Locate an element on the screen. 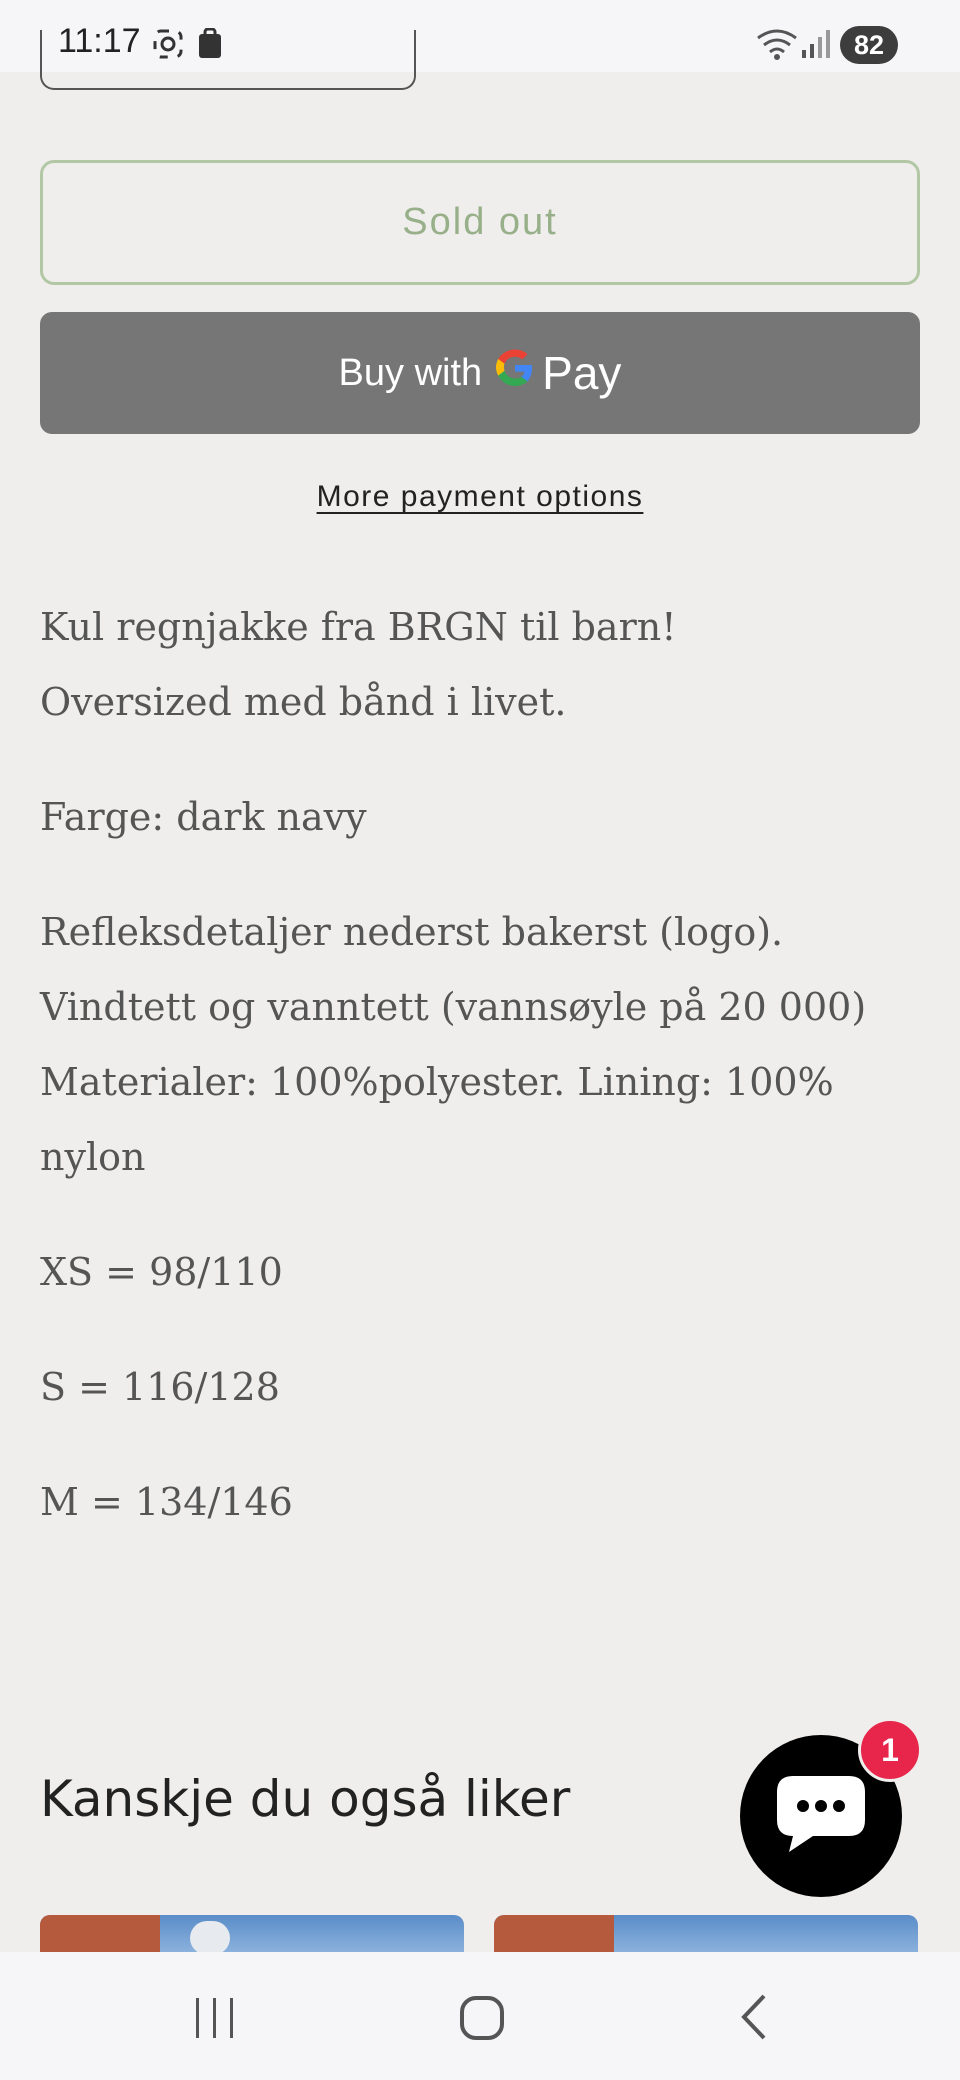  chat-icon is located at coordinates (821, 1816).